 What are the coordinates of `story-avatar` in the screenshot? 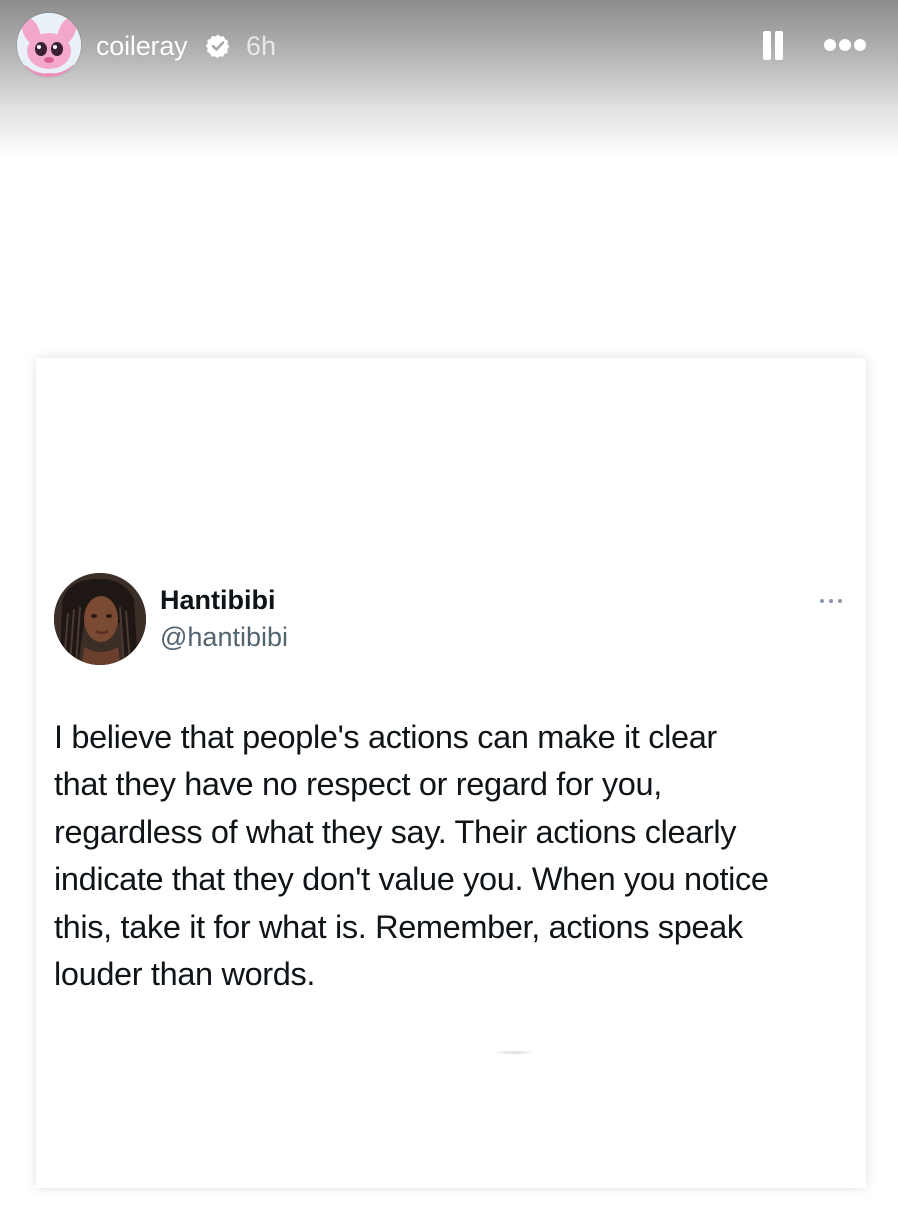 It's located at (49, 45).